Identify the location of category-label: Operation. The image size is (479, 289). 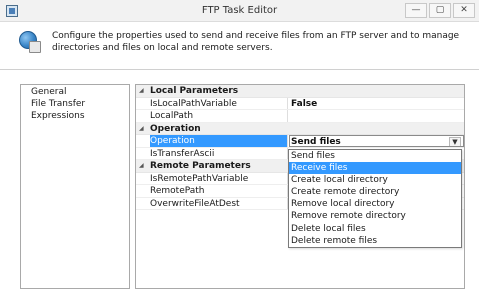
(175, 128).